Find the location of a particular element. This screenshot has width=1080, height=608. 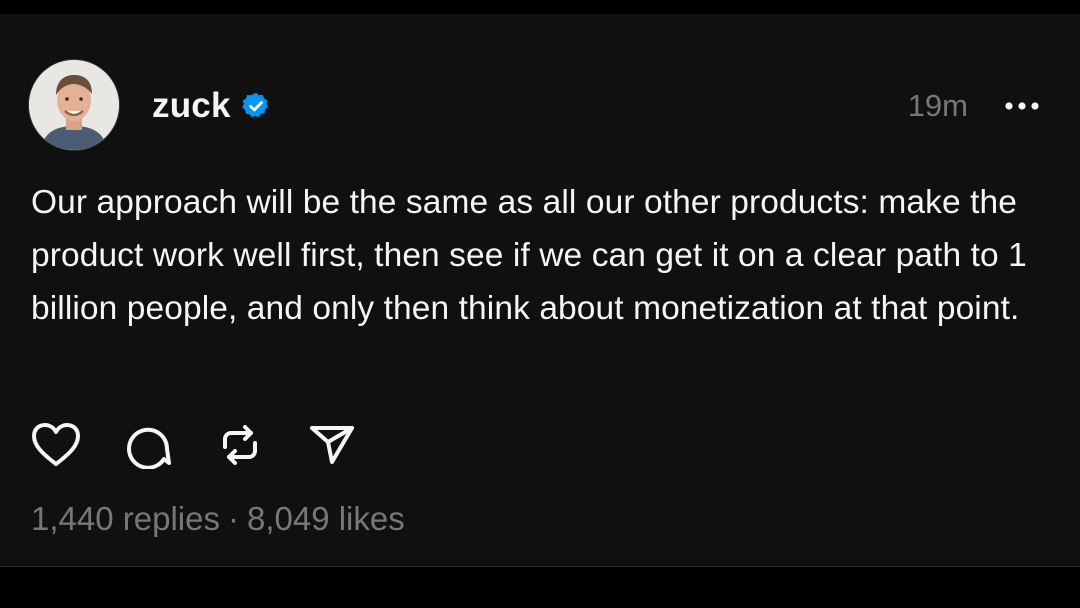

repost-icon is located at coordinates (240, 445).